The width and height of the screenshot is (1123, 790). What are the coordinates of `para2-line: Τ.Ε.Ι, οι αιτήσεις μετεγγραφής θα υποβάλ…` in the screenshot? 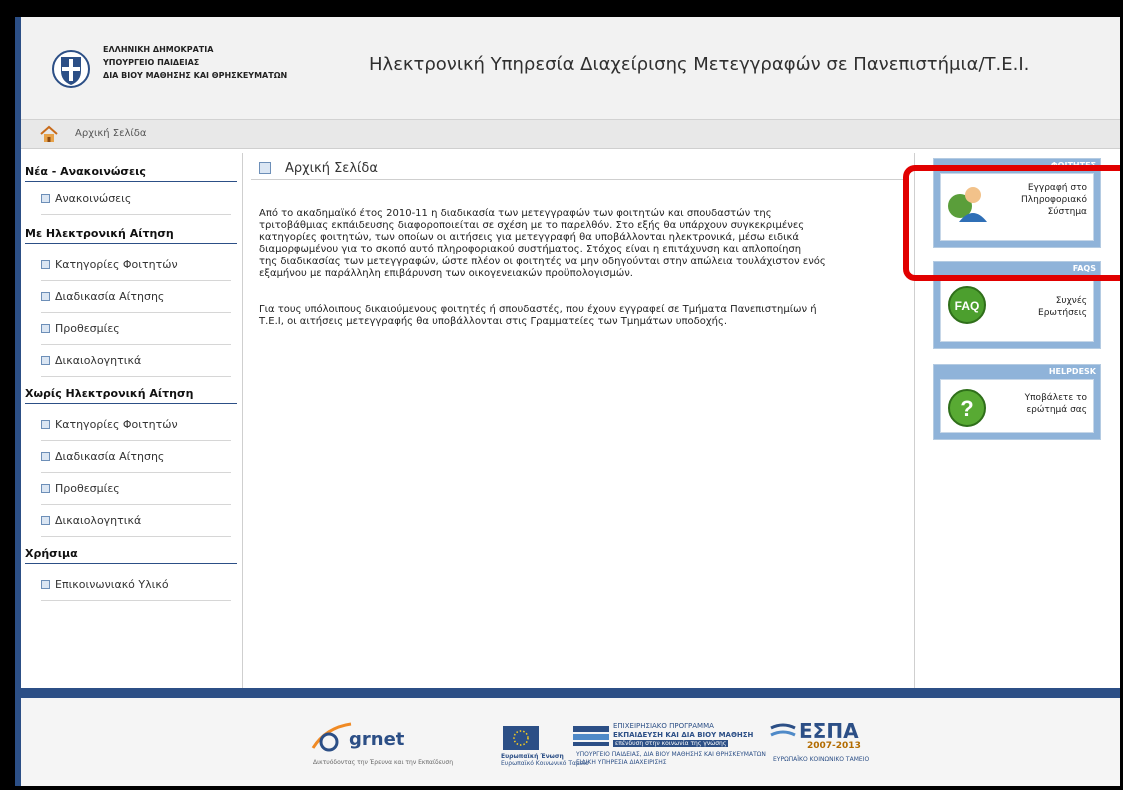 It's located at (493, 321).